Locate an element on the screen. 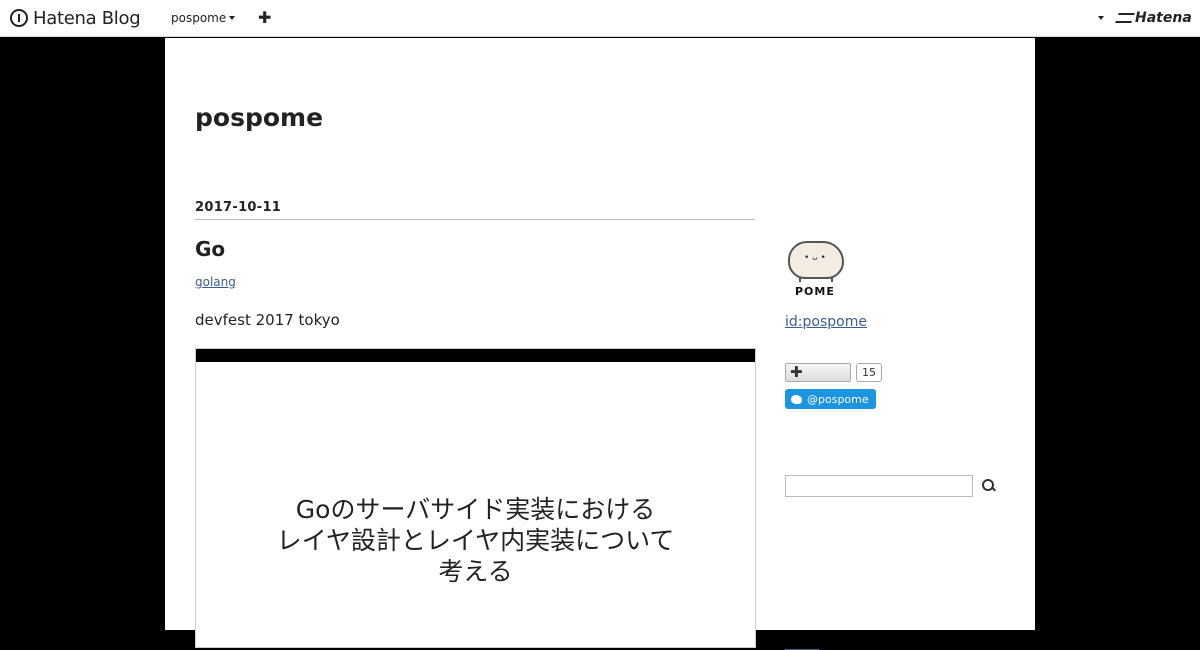 Image resolution: width=1200 pixels, height=650 pixels. search-input is located at coordinates (879, 486).